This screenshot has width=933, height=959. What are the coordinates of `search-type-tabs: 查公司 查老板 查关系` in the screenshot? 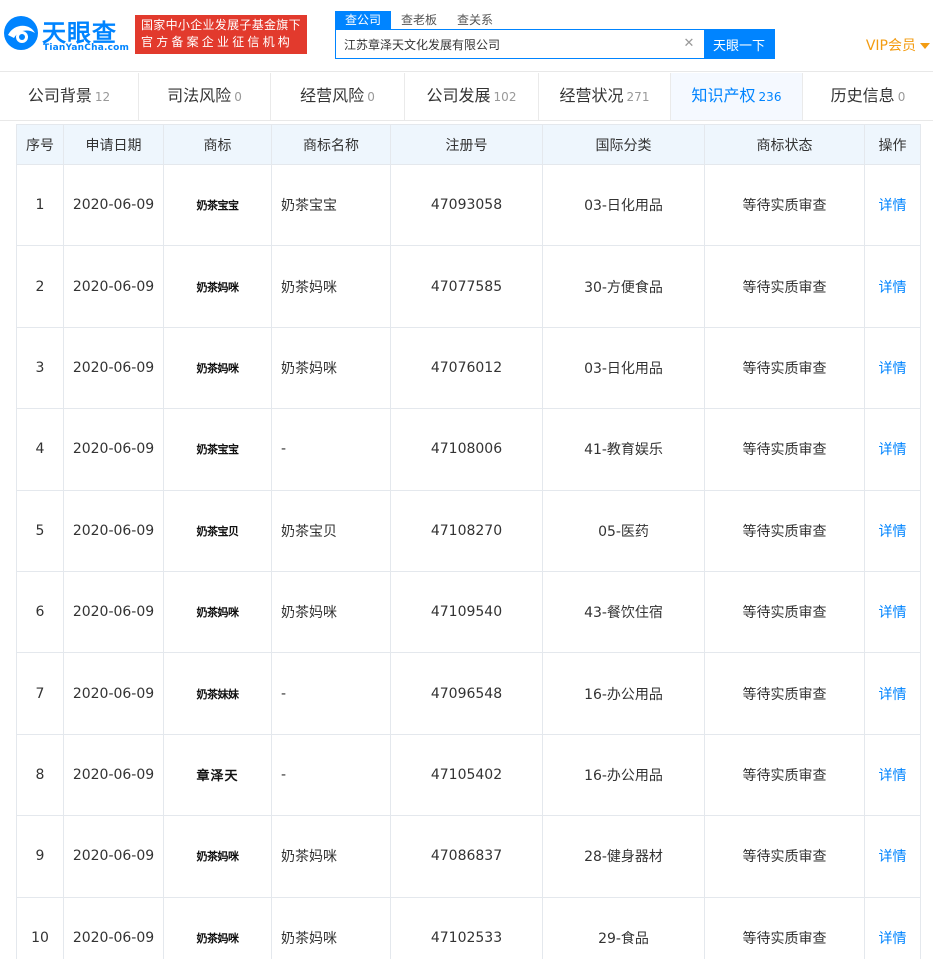 It's located at (419, 20).